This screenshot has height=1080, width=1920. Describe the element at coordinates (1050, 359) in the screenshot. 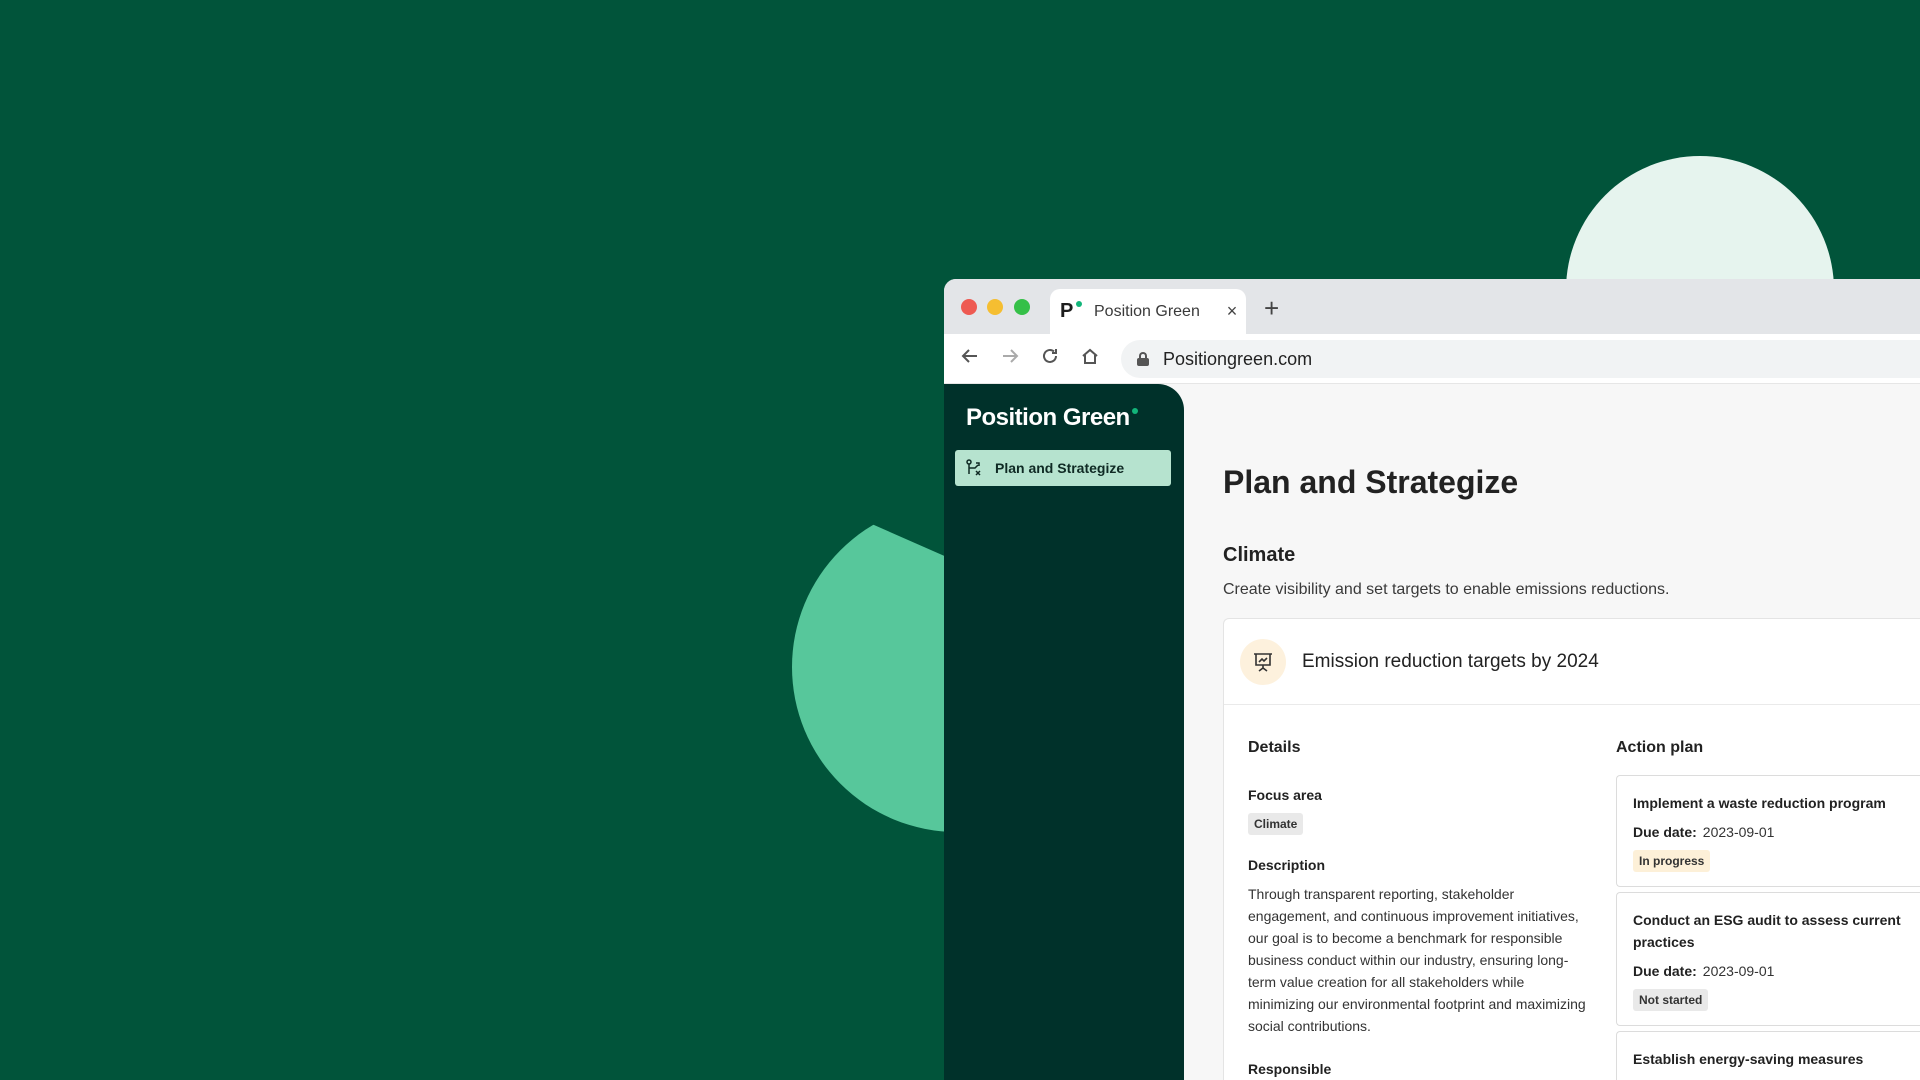

I see `reload-icon` at that location.